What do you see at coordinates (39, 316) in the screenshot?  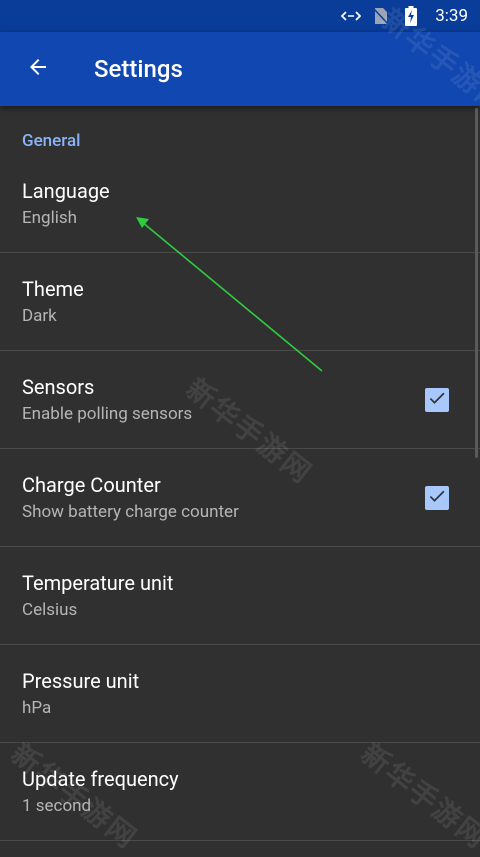 I see `pref-summary: Dark` at bounding box center [39, 316].